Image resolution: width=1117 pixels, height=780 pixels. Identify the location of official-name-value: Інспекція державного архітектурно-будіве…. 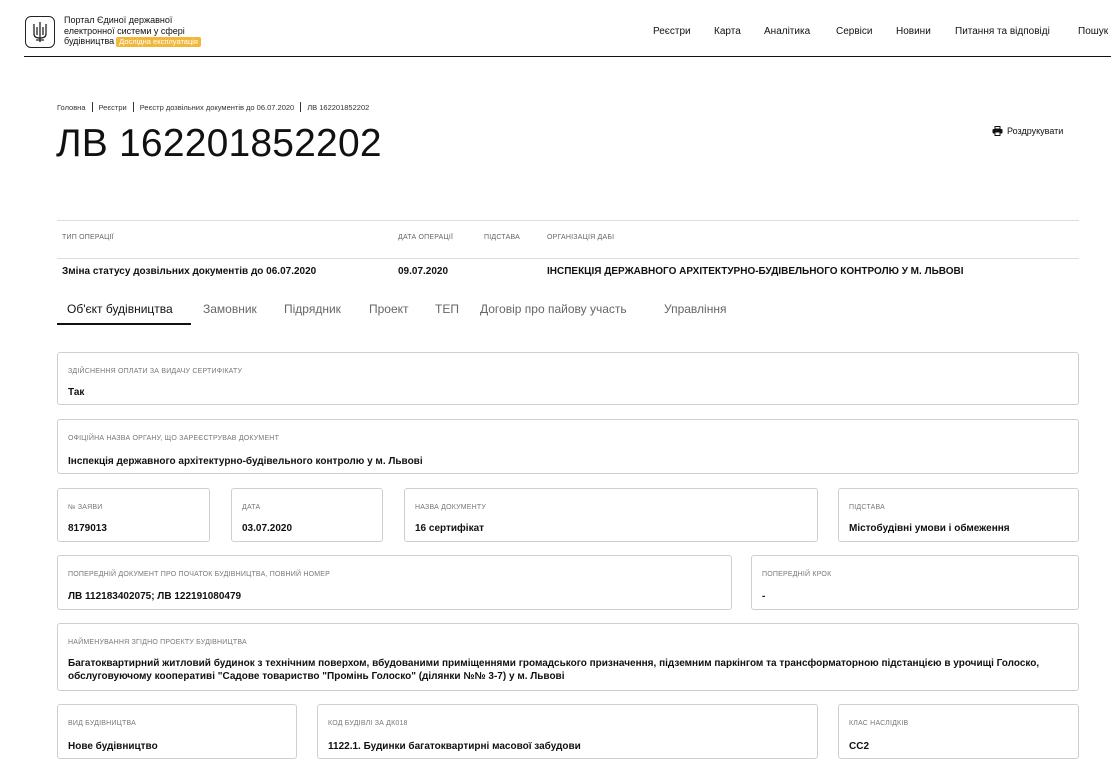
(245, 461).